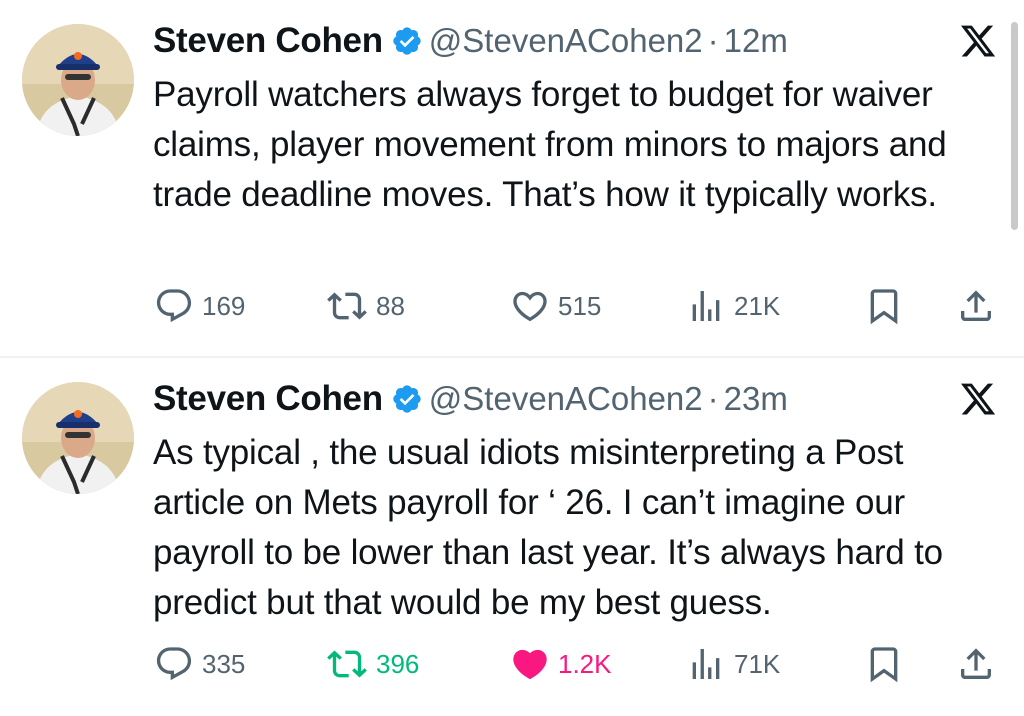  What do you see at coordinates (756, 399) in the screenshot?
I see `timestamp: 23m` at bounding box center [756, 399].